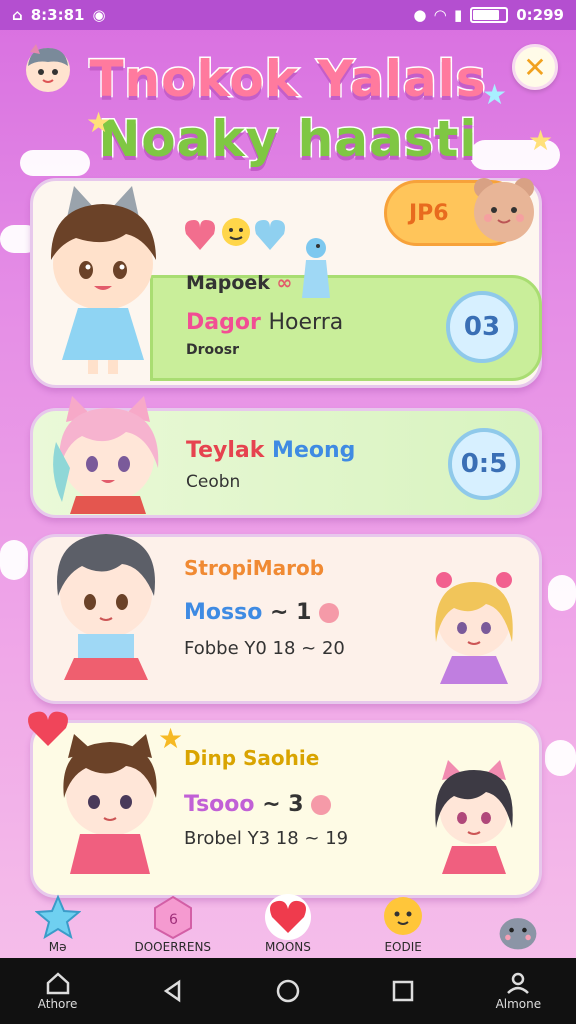 The height and width of the screenshot is (1024, 576). Describe the element at coordinates (57, 1004) in the screenshot. I see `nav-home-label: Athore` at that location.